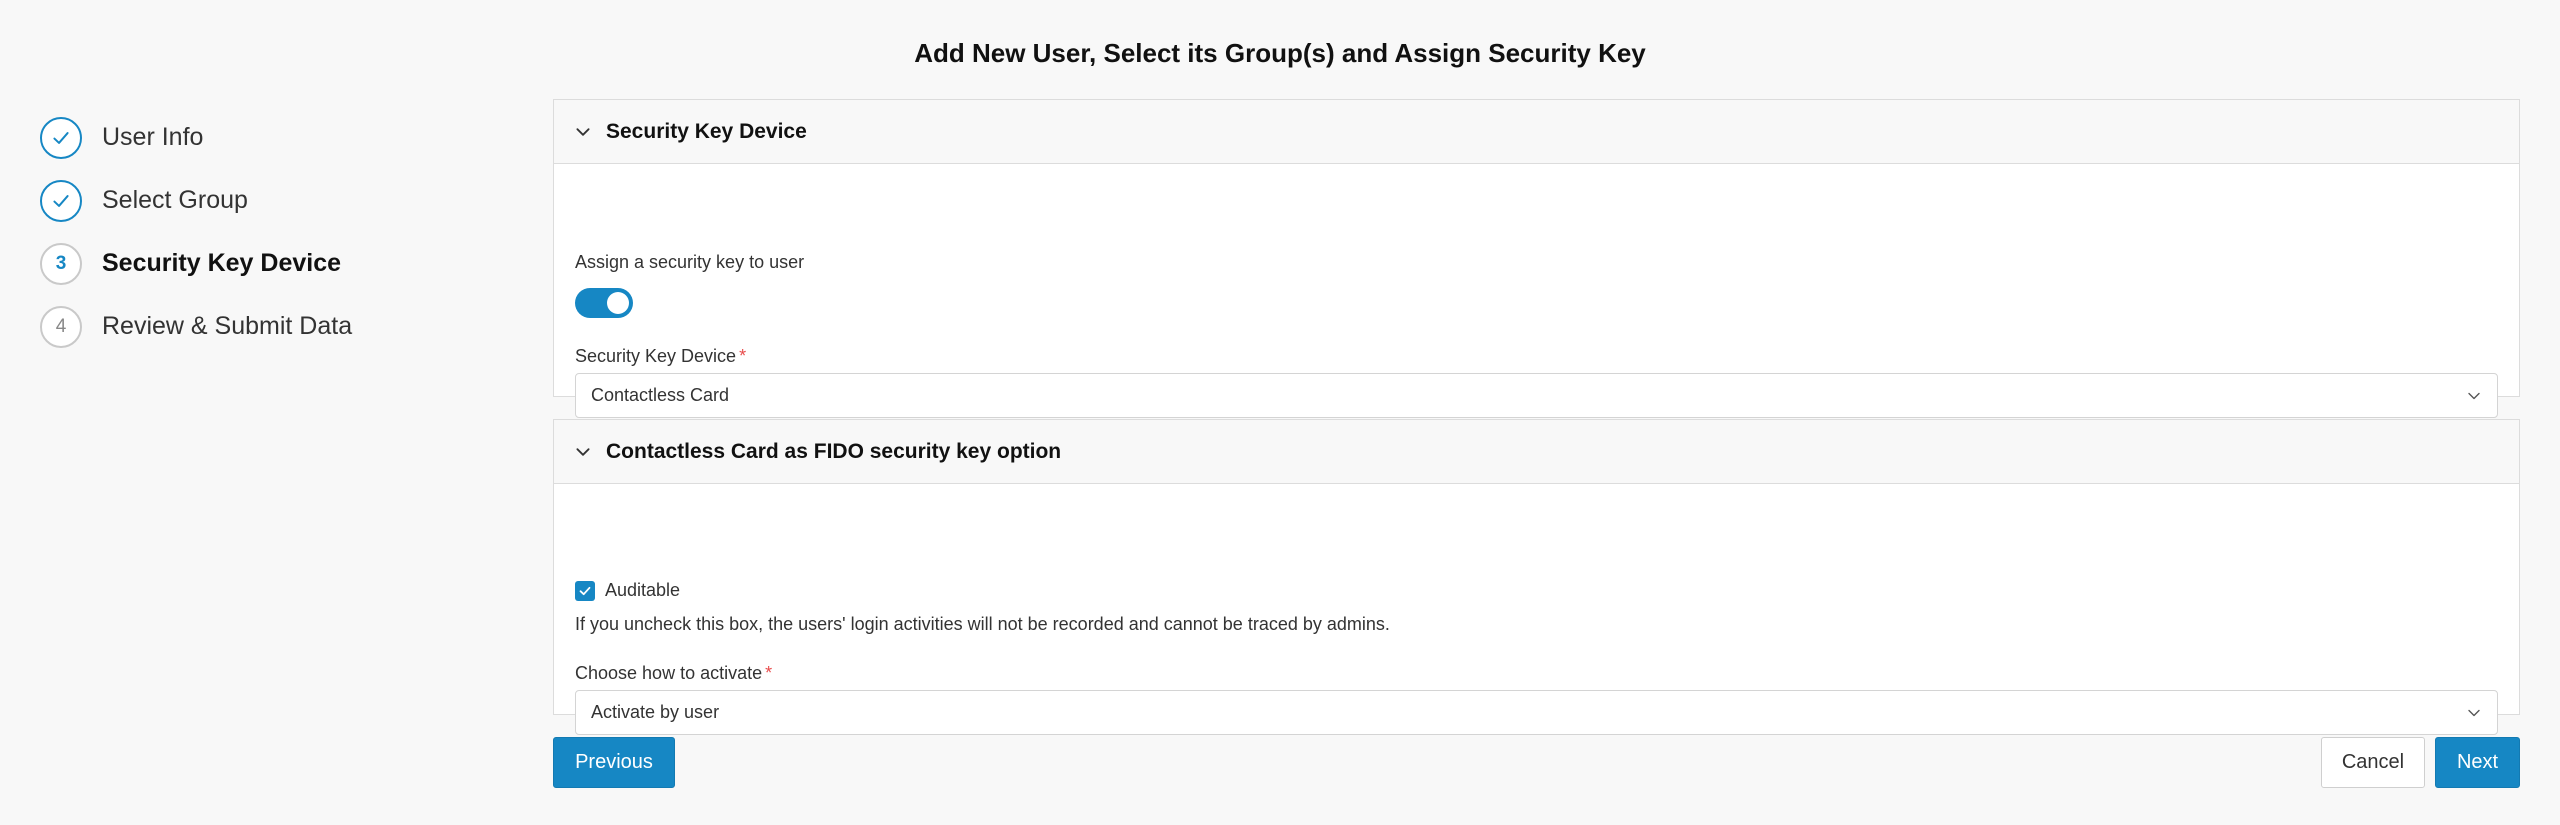  Describe the element at coordinates (175, 200) in the screenshot. I see `step-label: Select Group` at that location.